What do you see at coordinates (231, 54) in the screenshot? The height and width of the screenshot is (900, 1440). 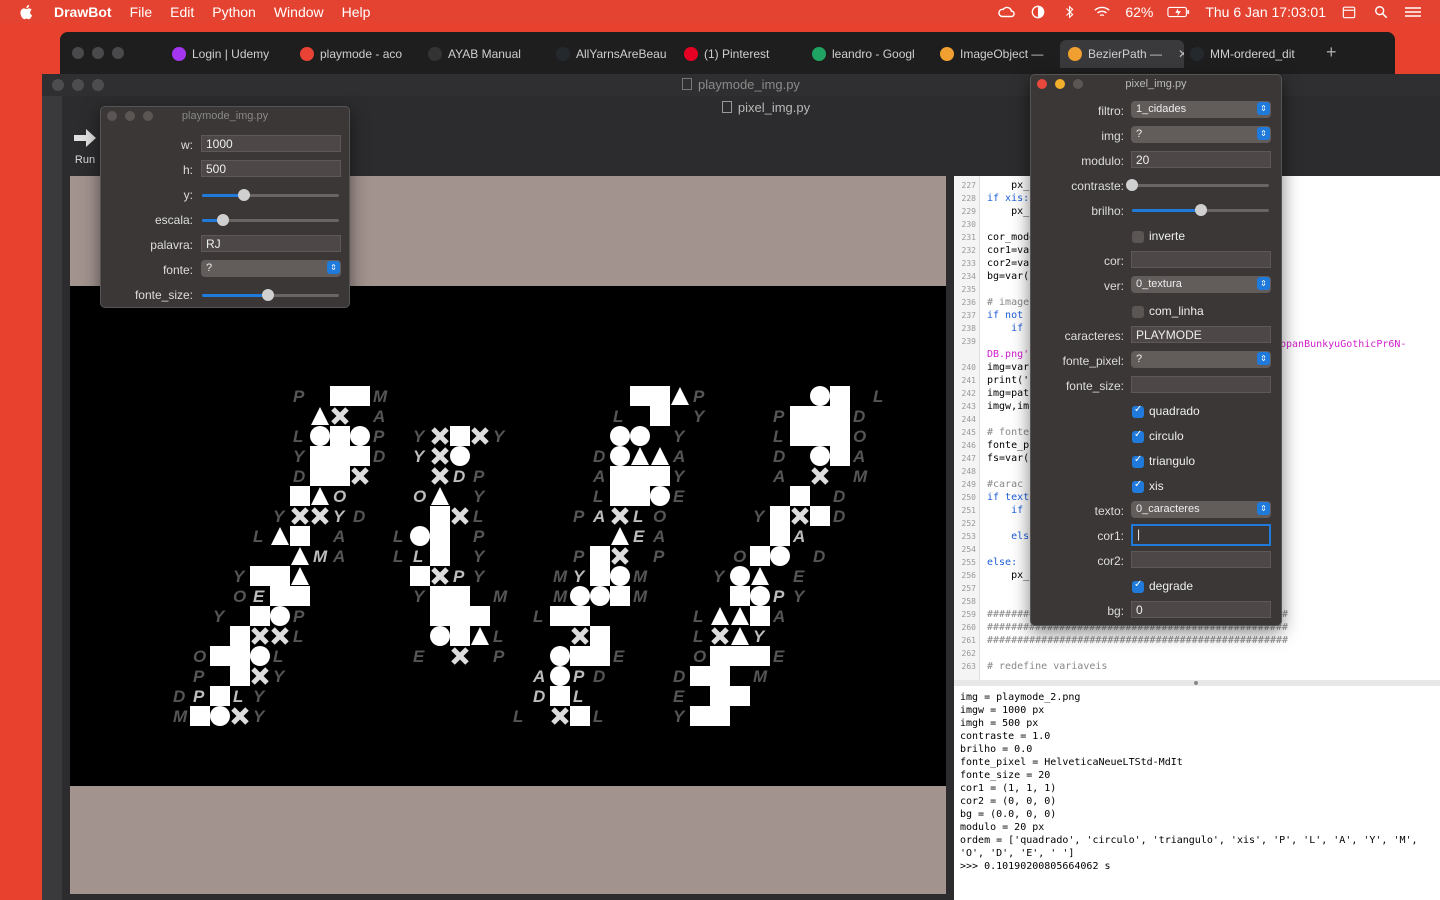 I see `browser-tab: Login | Udemy` at bounding box center [231, 54].